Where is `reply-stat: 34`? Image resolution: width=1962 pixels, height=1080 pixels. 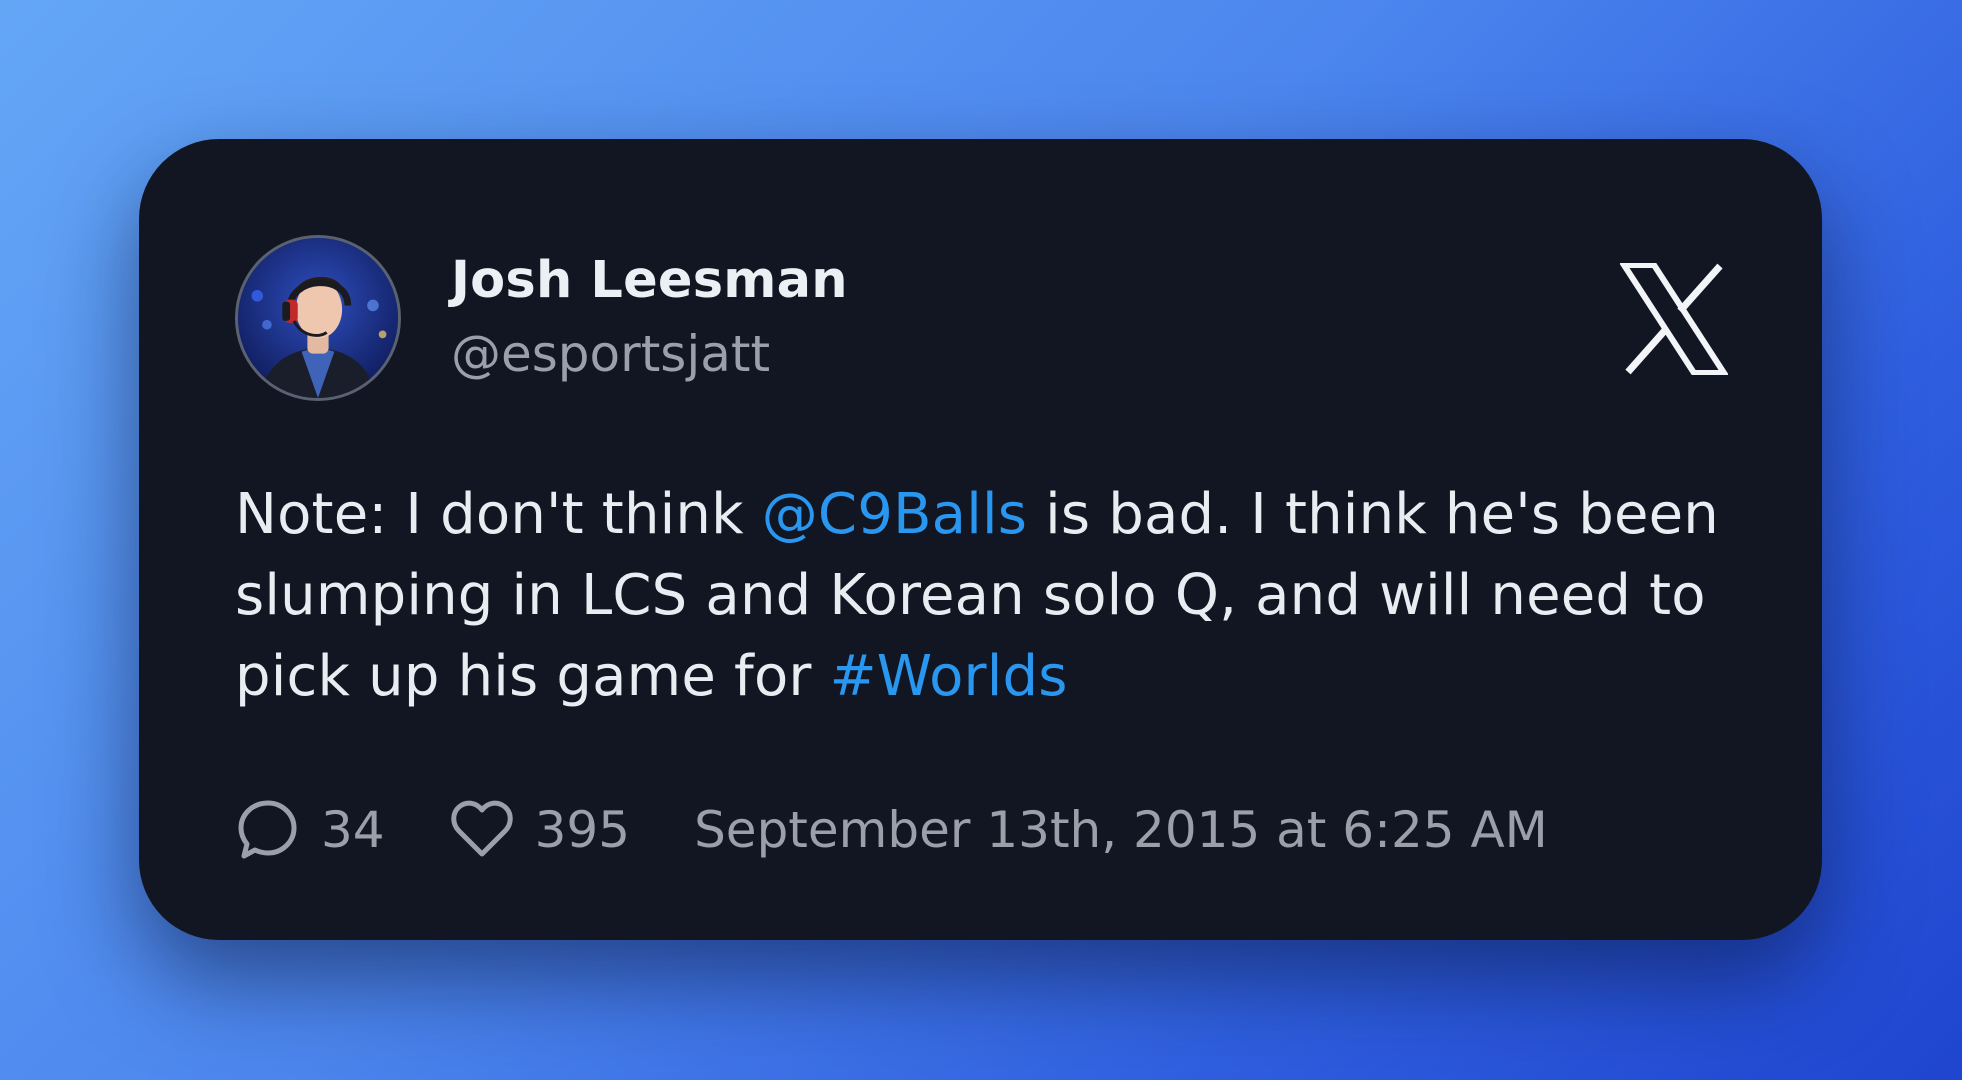 reply-stat: 34 is located at coordinates (310, 830).